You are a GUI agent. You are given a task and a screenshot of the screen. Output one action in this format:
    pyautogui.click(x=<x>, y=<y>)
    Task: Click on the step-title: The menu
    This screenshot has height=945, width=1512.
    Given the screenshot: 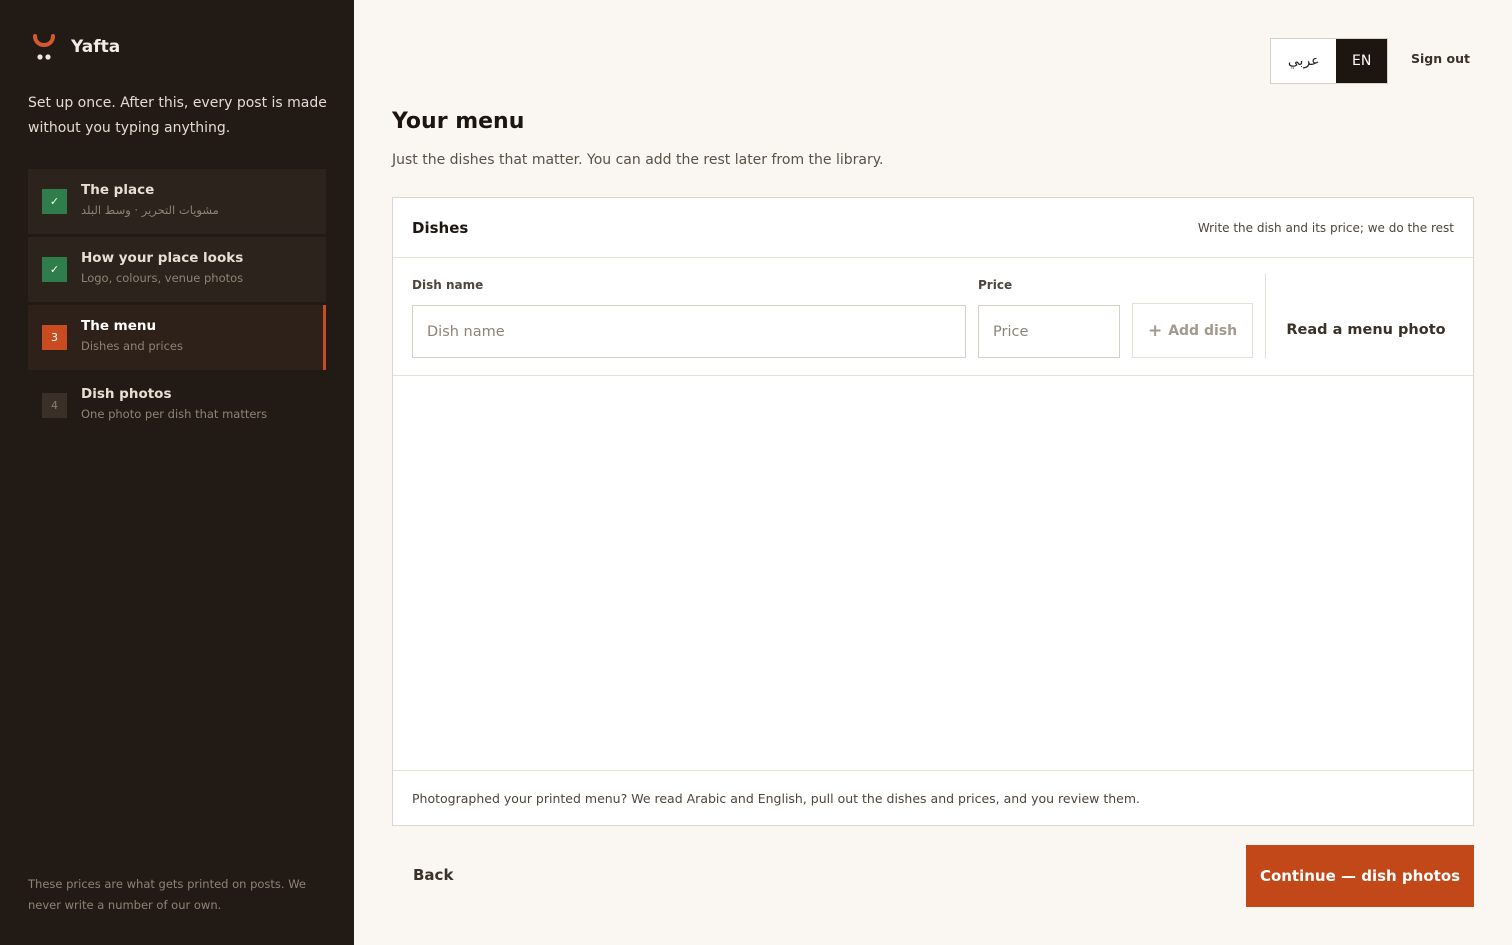 What is the action you would take?
    pyautogui.click(x=119, y=326)
    